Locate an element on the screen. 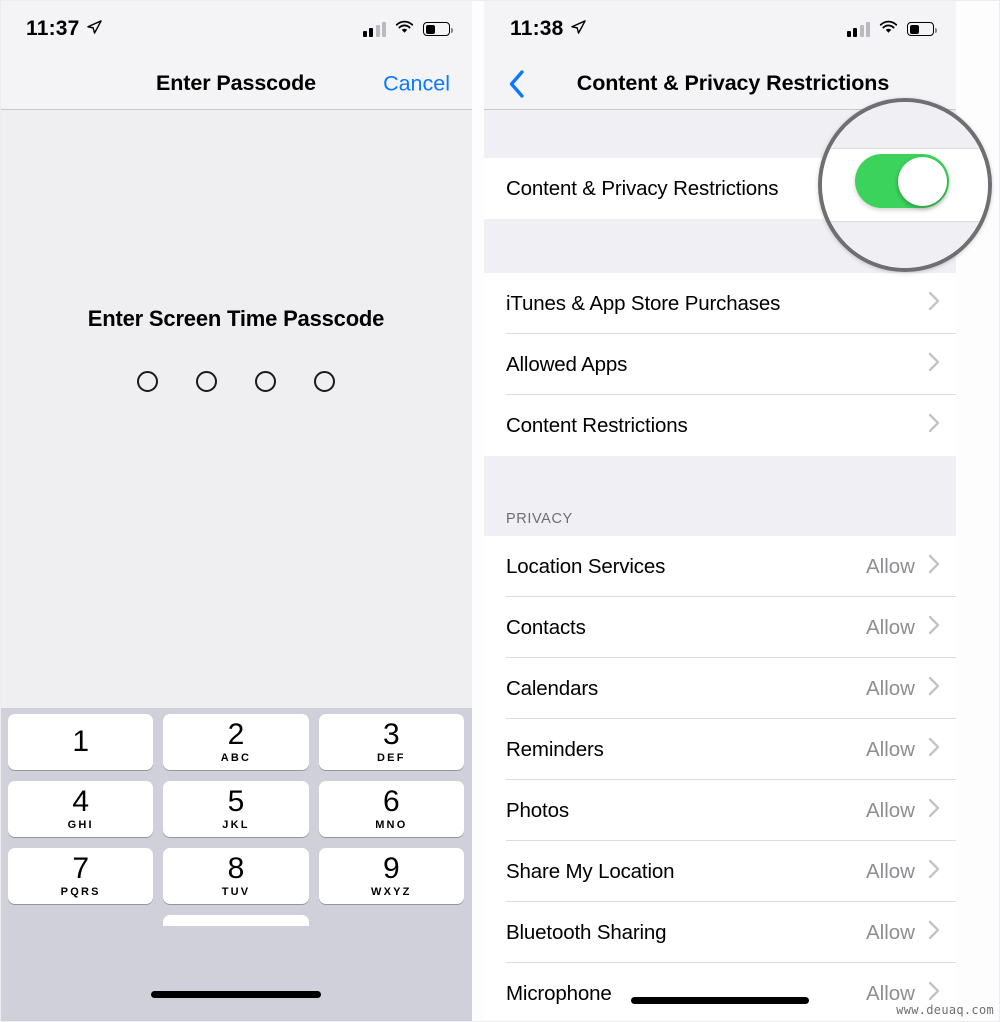 The width and height of the screenshot is (1000, 1022). magnifier-separator-top is located at coordinates (905, 148).